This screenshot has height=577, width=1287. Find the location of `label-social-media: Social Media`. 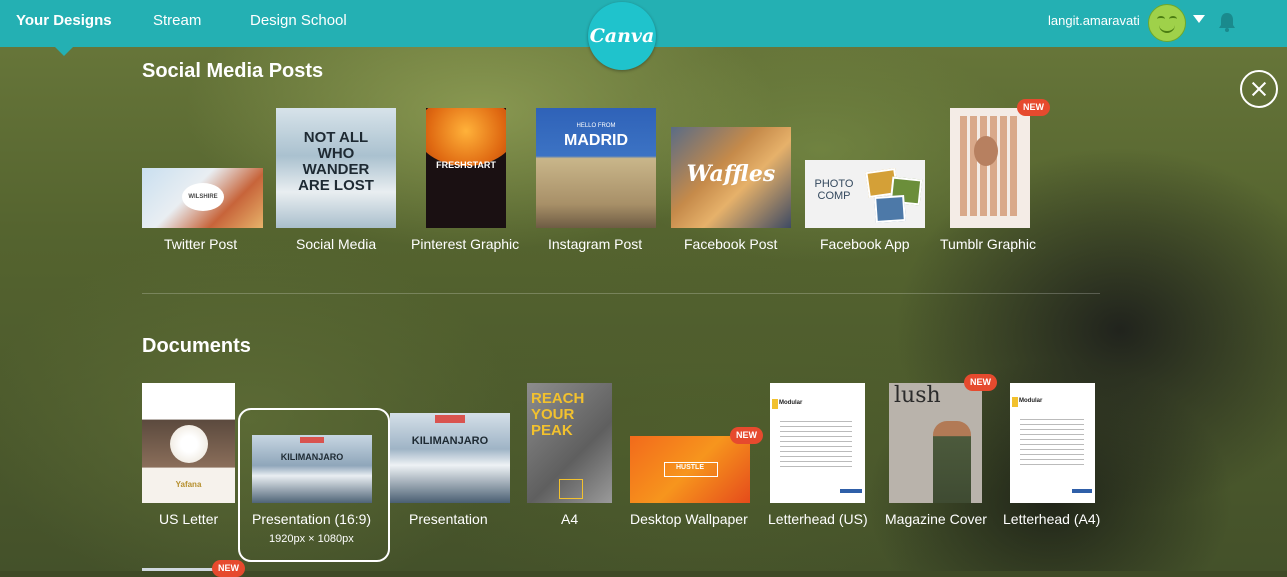

label-social-media: Social Media is located at coordinates (336, 244).